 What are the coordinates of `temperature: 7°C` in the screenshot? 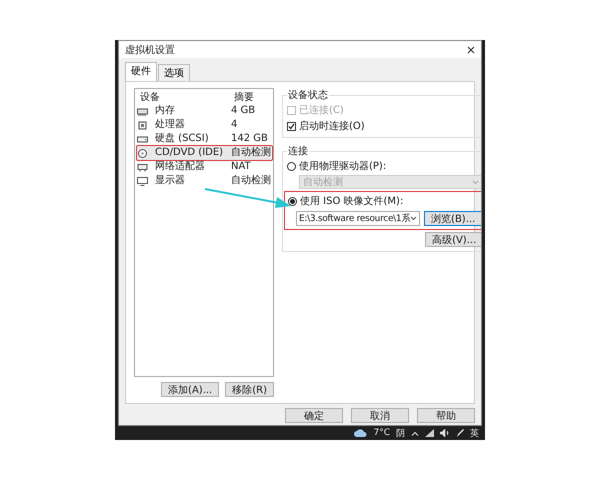 It's located at (381, 433).